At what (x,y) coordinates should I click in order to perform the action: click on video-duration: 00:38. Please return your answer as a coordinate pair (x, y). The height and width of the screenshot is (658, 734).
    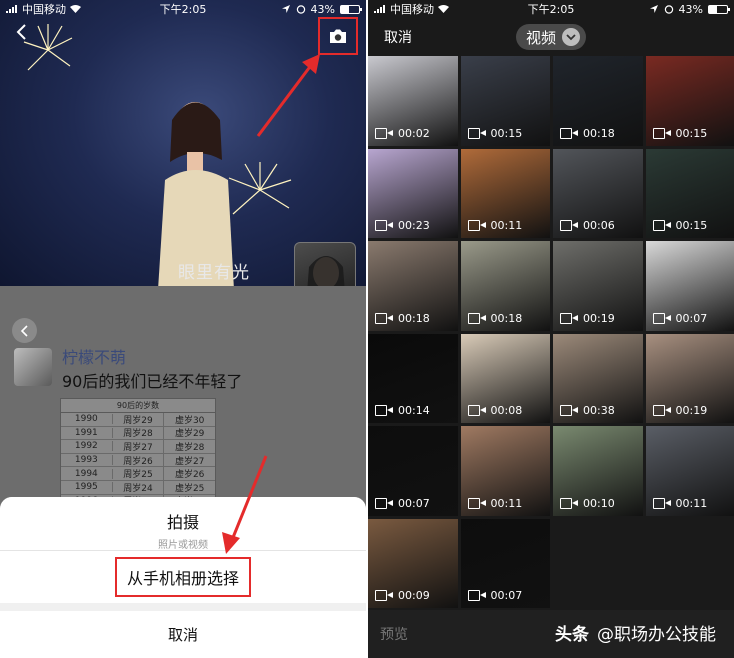
    Looking at the image, I should click on (599, 410).